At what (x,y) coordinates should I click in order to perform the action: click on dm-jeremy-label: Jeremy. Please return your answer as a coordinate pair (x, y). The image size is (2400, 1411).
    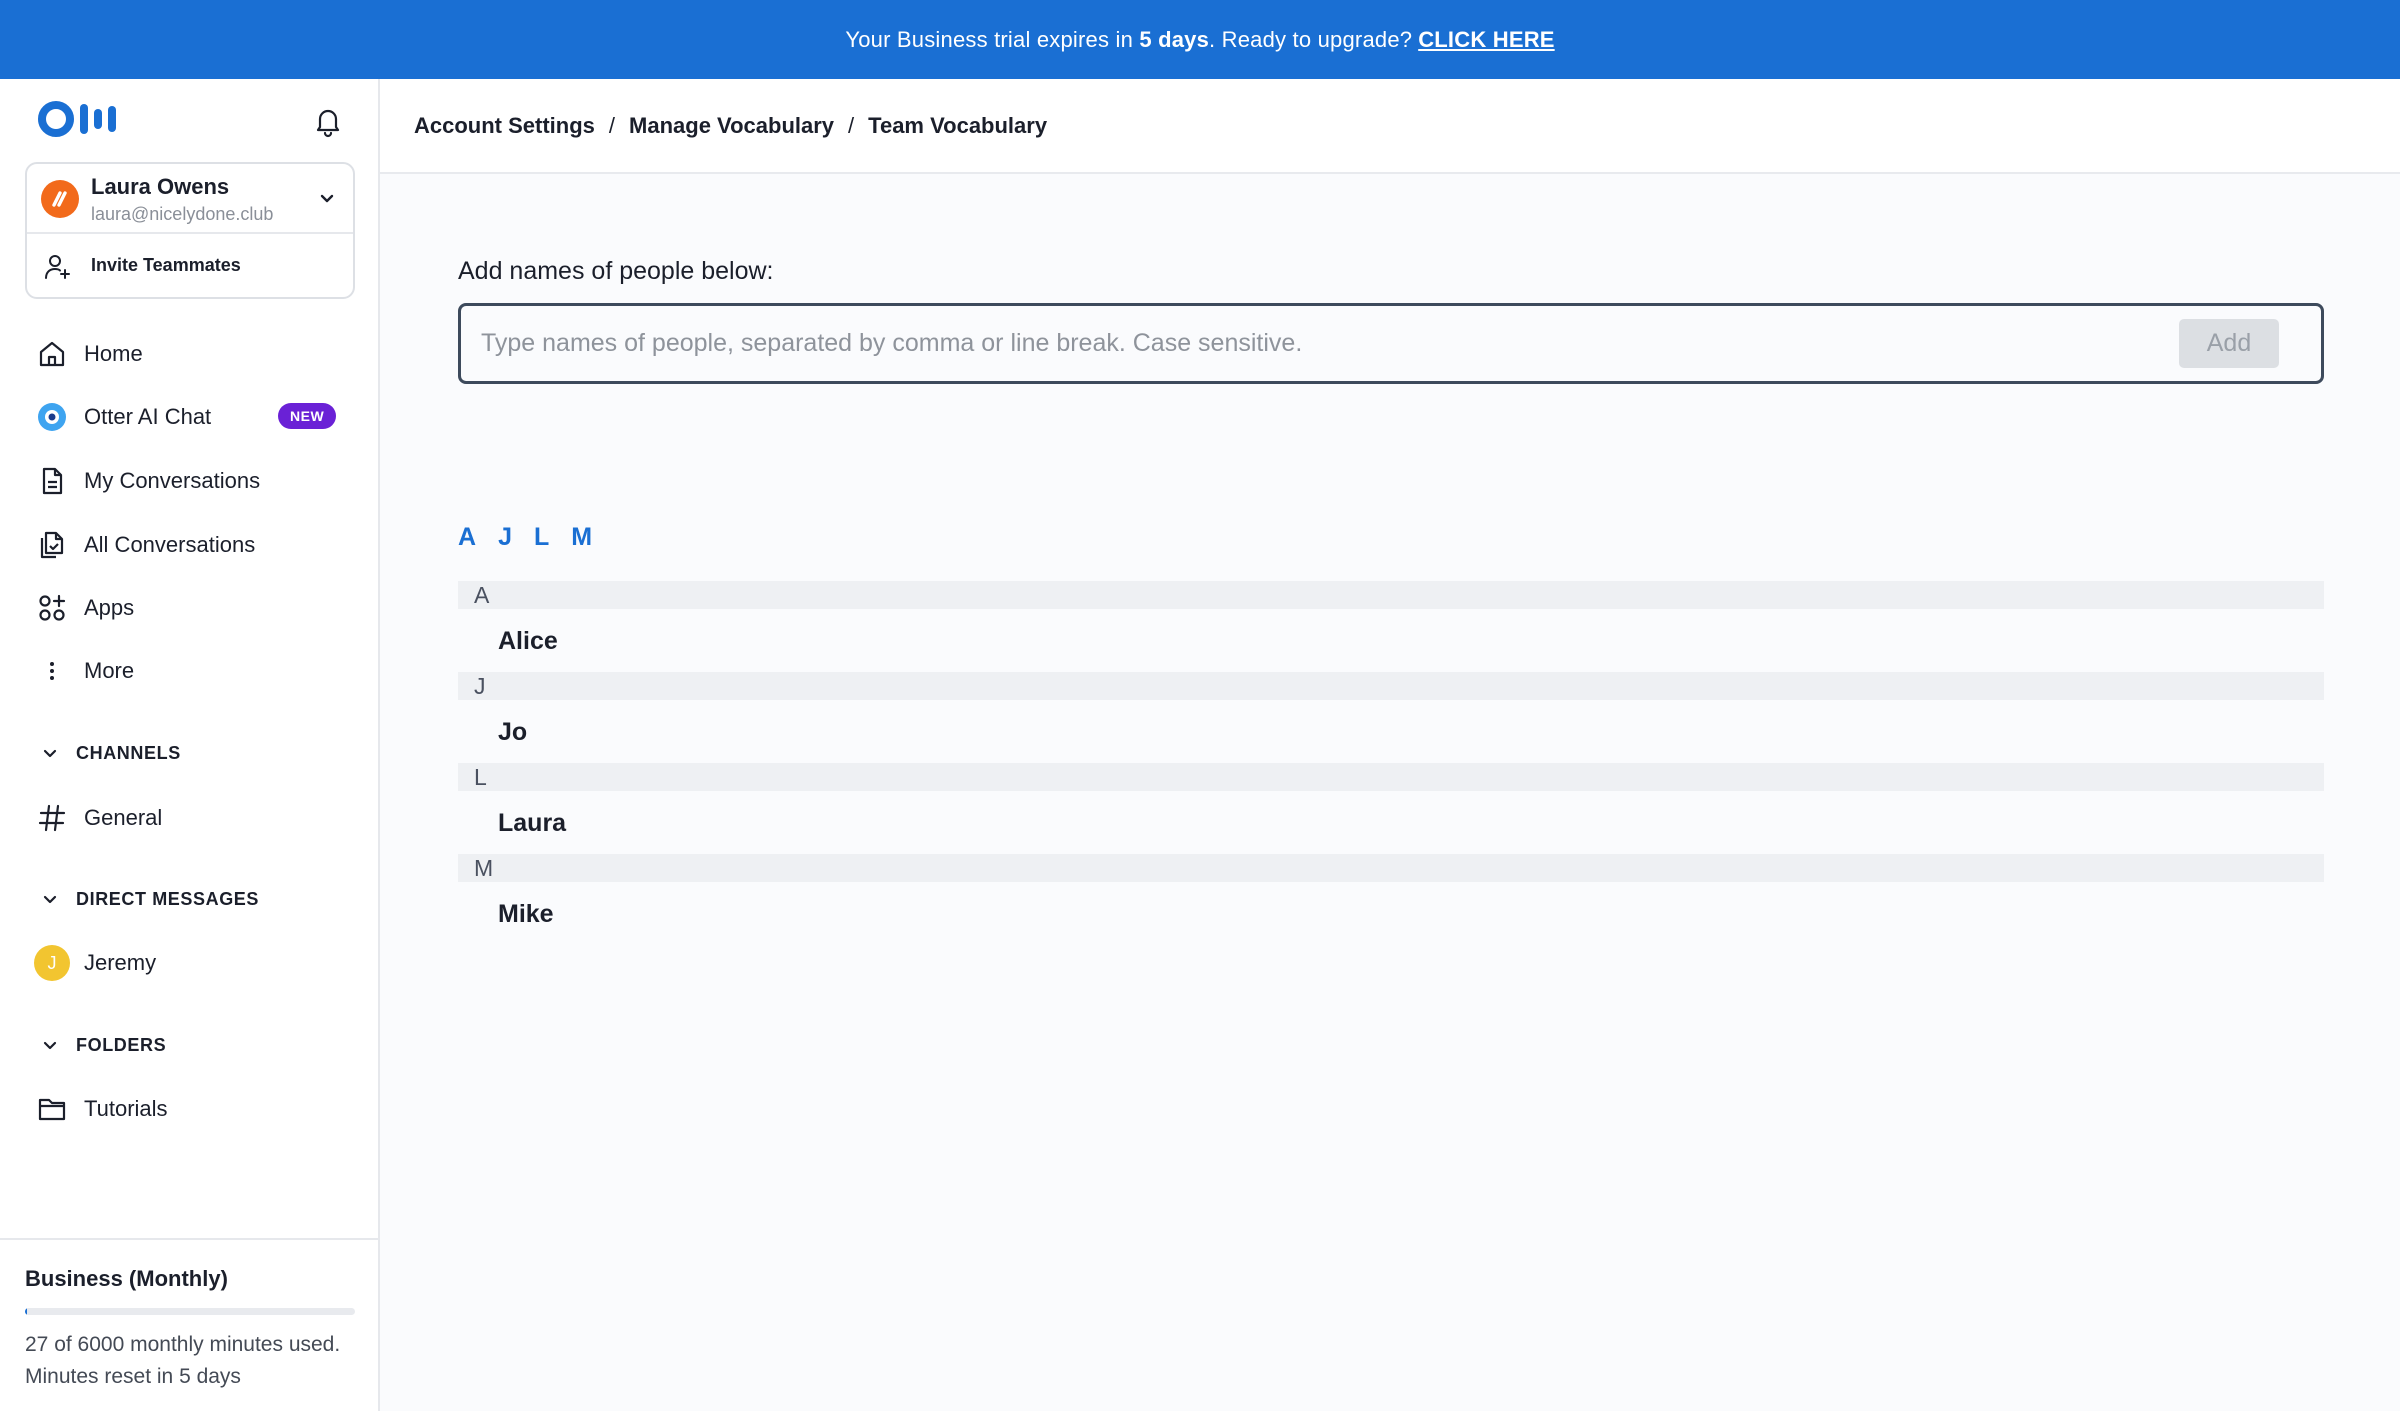
    Looking at the image, I should click on (120, 962).